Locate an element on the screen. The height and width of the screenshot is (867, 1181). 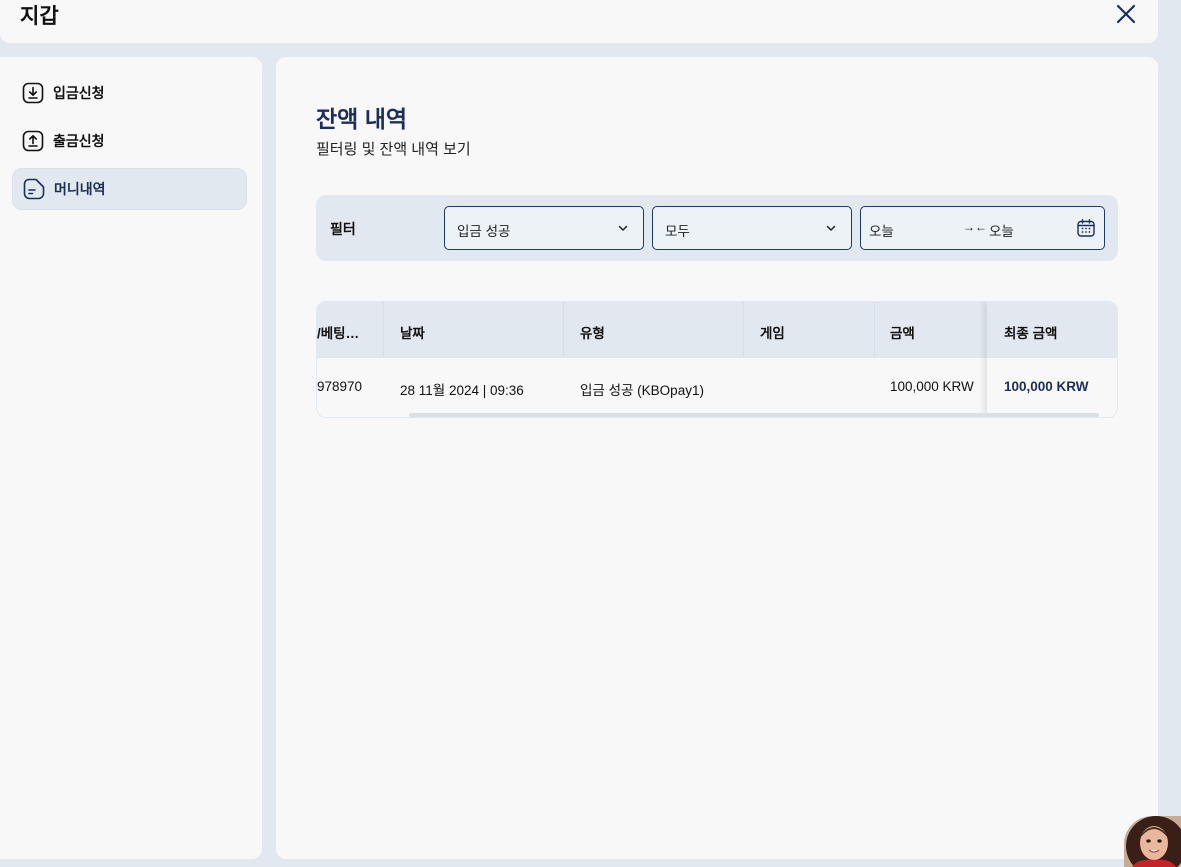
table-header: 최종 금액 is located at coordinates (1052, 330).